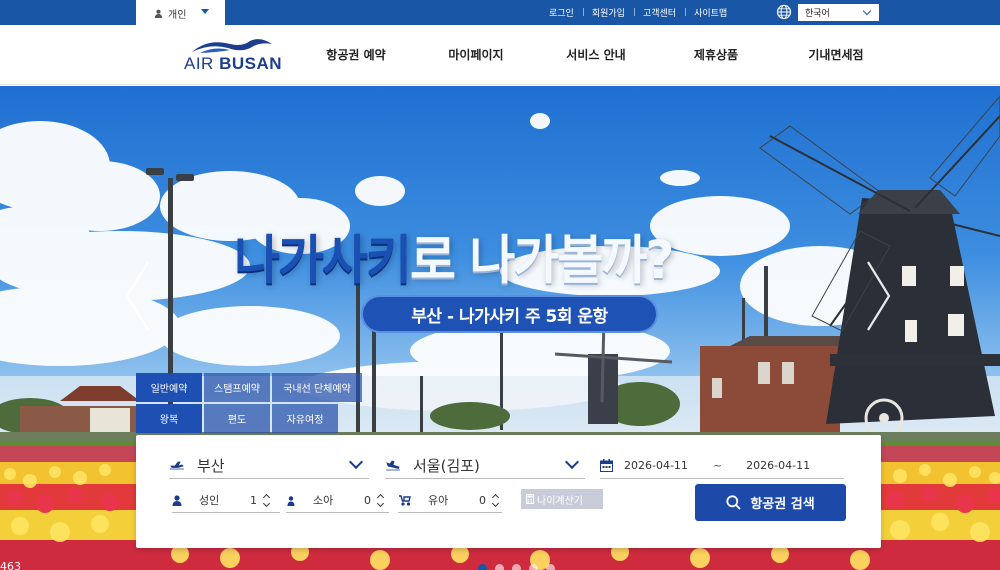  What do you see at coordinates (305, 418) in the screenshot?
I see `tab-multi-city: 자유여정` at bounding box center [305, 418].